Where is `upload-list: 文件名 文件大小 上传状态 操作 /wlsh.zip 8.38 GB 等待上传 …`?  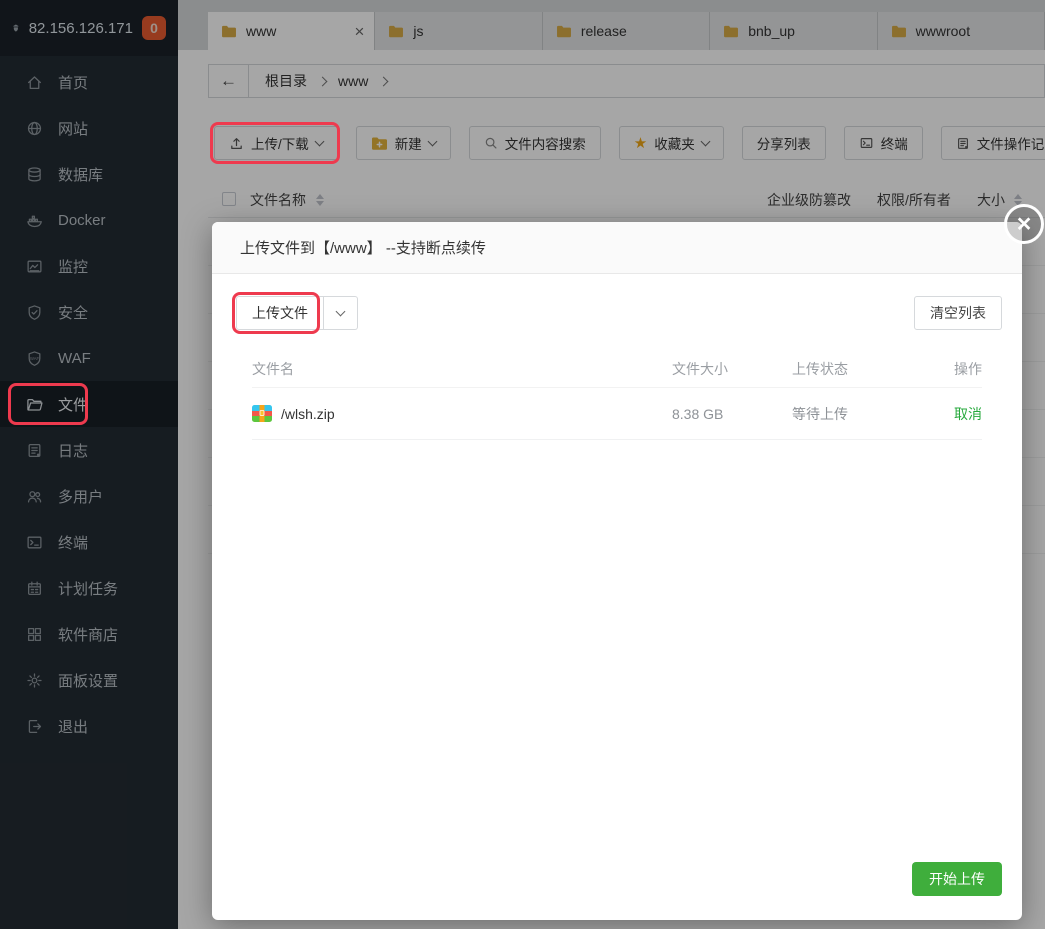
upload-list: 文件名 文件大小 上传状态 操作 /wlsh.zip 8.38 GB 等待上传 … is located at coordinates (617, 395).